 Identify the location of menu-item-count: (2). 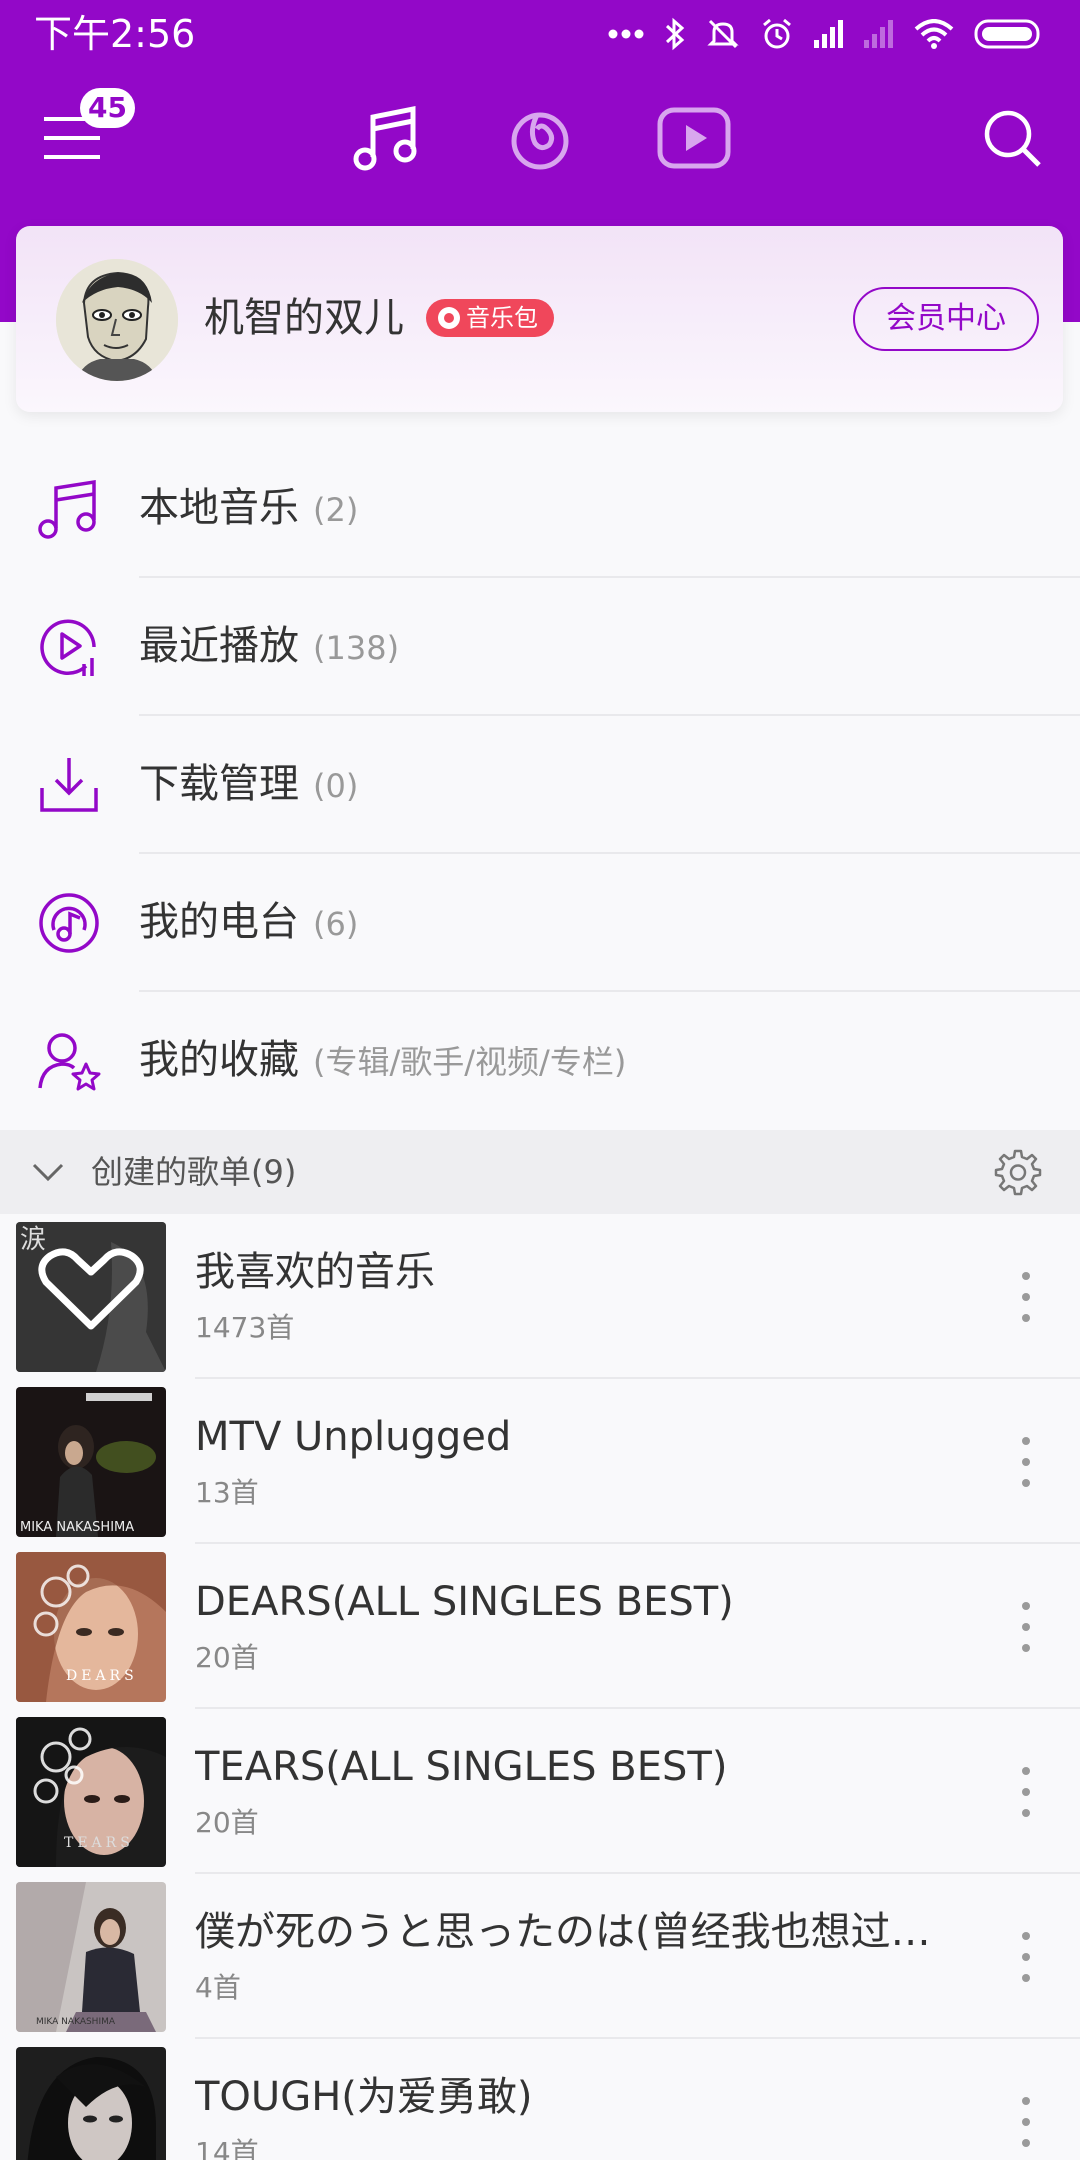
(336, 510).